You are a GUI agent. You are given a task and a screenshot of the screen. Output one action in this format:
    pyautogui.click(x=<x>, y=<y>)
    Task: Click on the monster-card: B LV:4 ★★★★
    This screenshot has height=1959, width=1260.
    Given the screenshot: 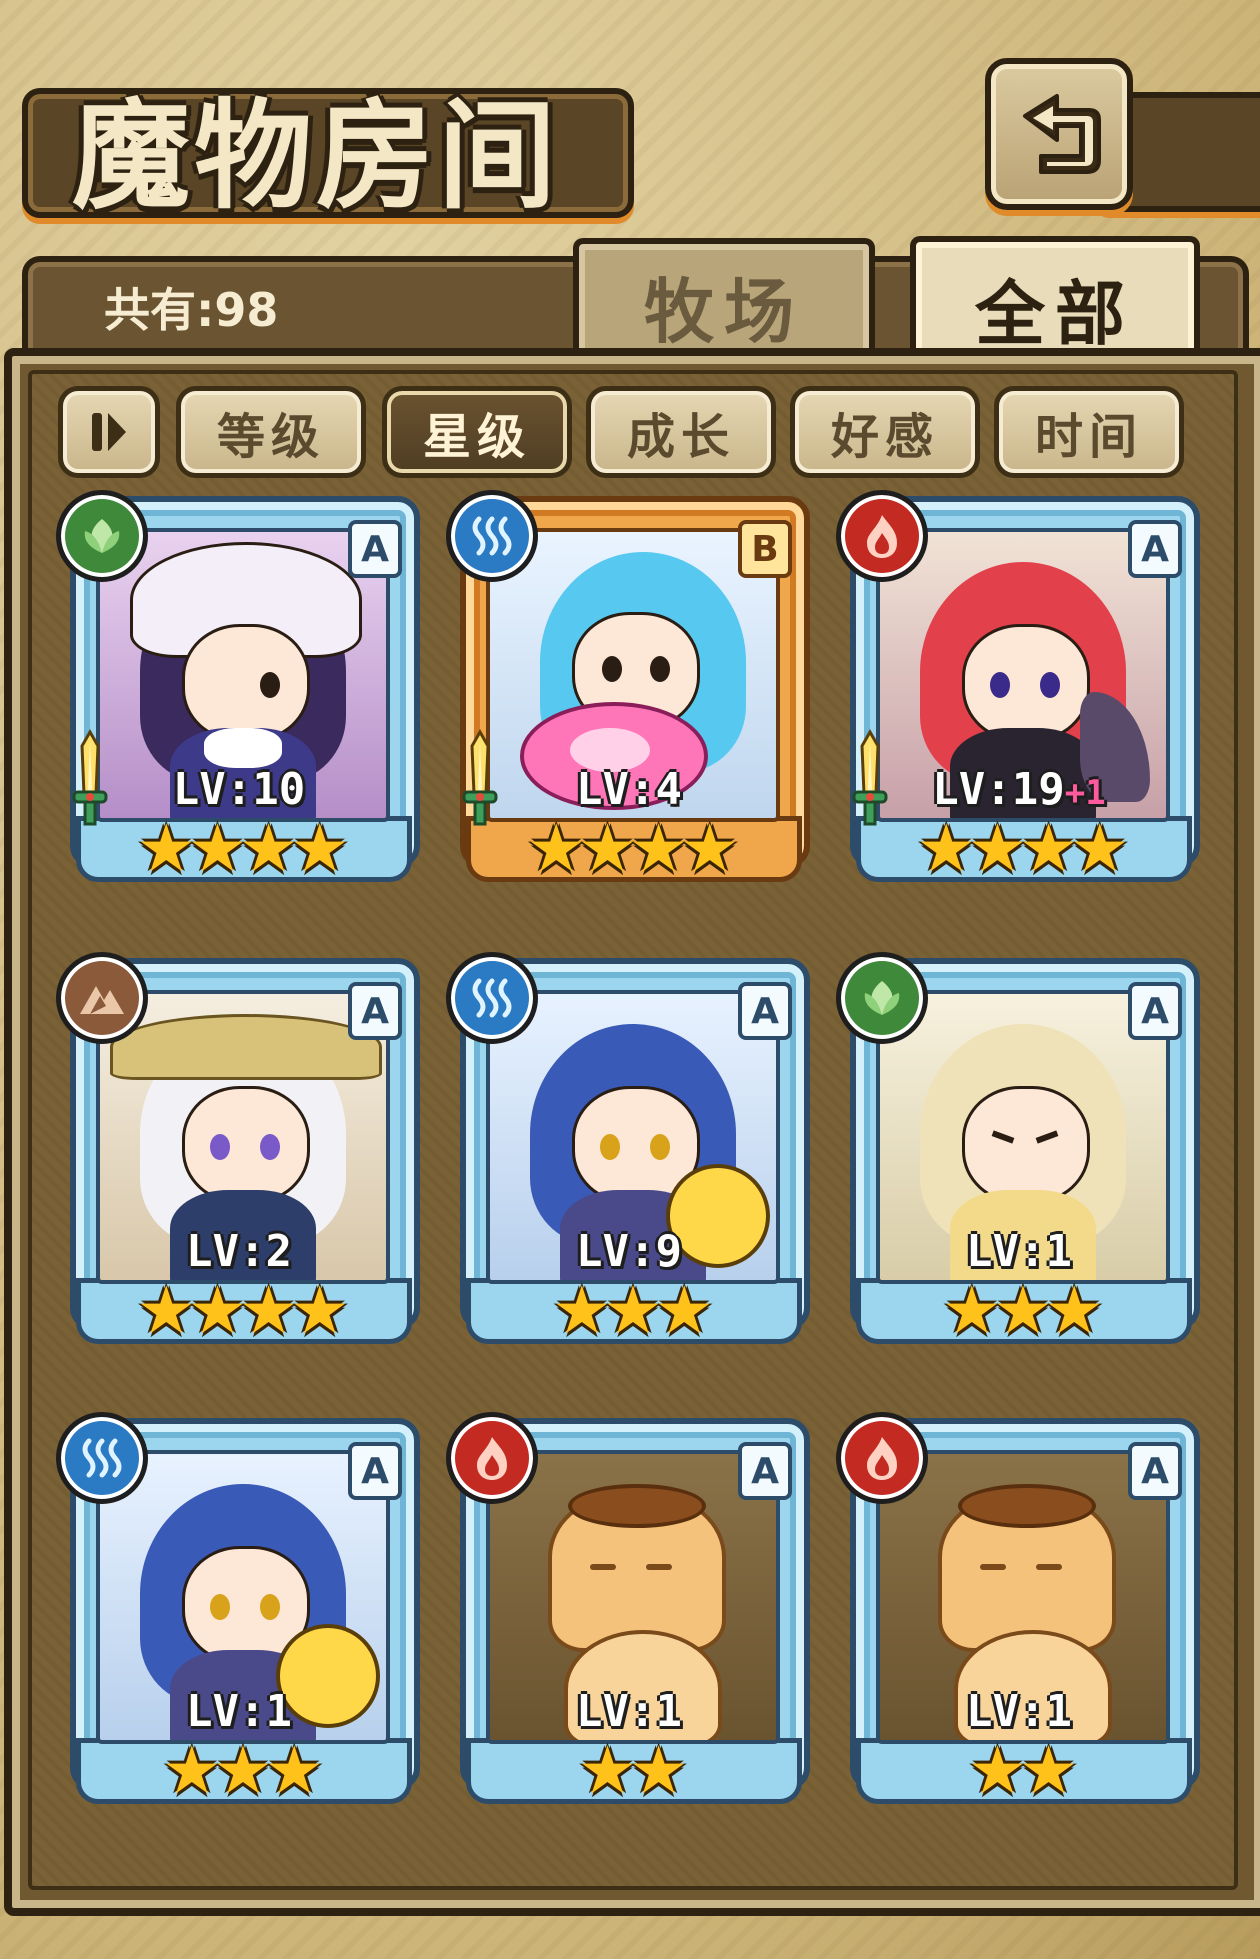 What is the action you would take?
    pyautogui.click(x=628, y=688)
    